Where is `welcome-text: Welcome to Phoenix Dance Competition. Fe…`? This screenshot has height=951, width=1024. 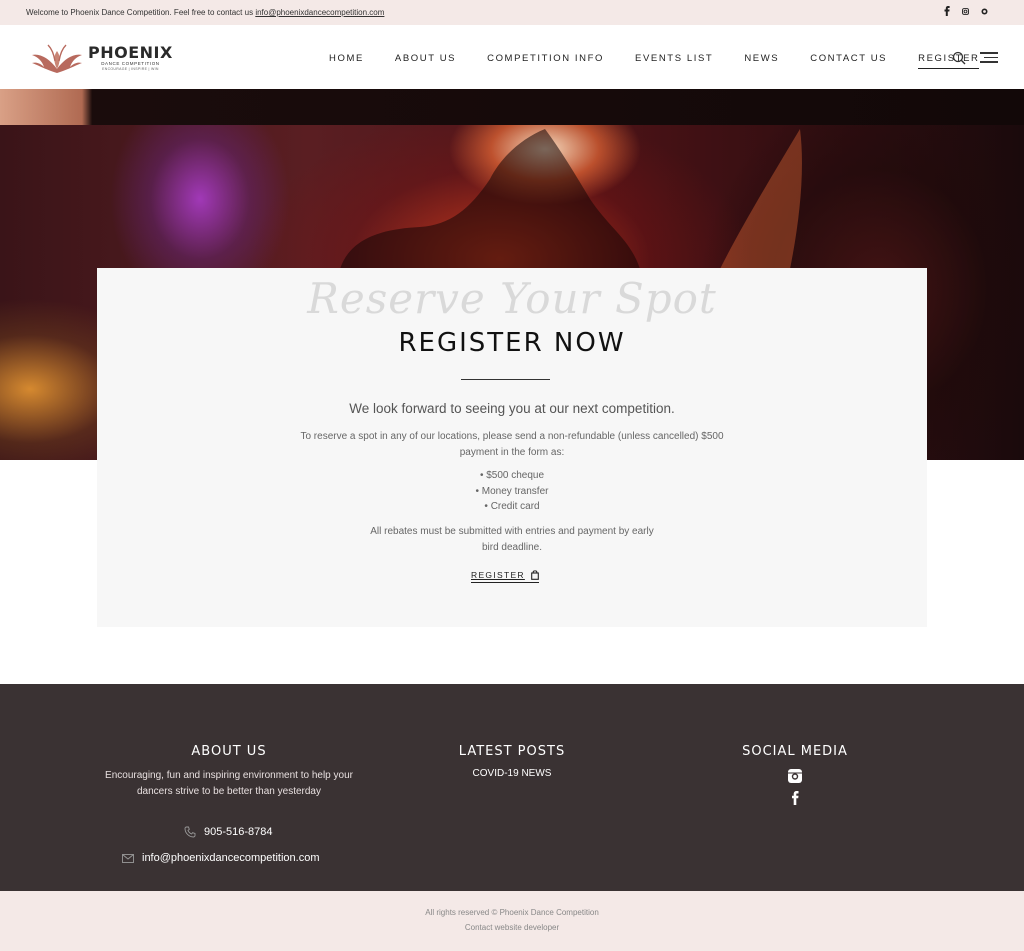
welcome-text: Welcome to Phoenix Dance Competition. Fe… is located at coordinates (140, 12).